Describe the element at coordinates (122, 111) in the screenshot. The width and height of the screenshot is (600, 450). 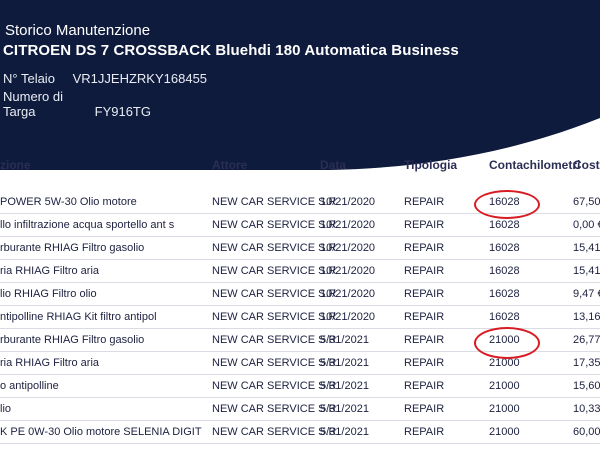
I see `plate-value: FY916TG` at that location.